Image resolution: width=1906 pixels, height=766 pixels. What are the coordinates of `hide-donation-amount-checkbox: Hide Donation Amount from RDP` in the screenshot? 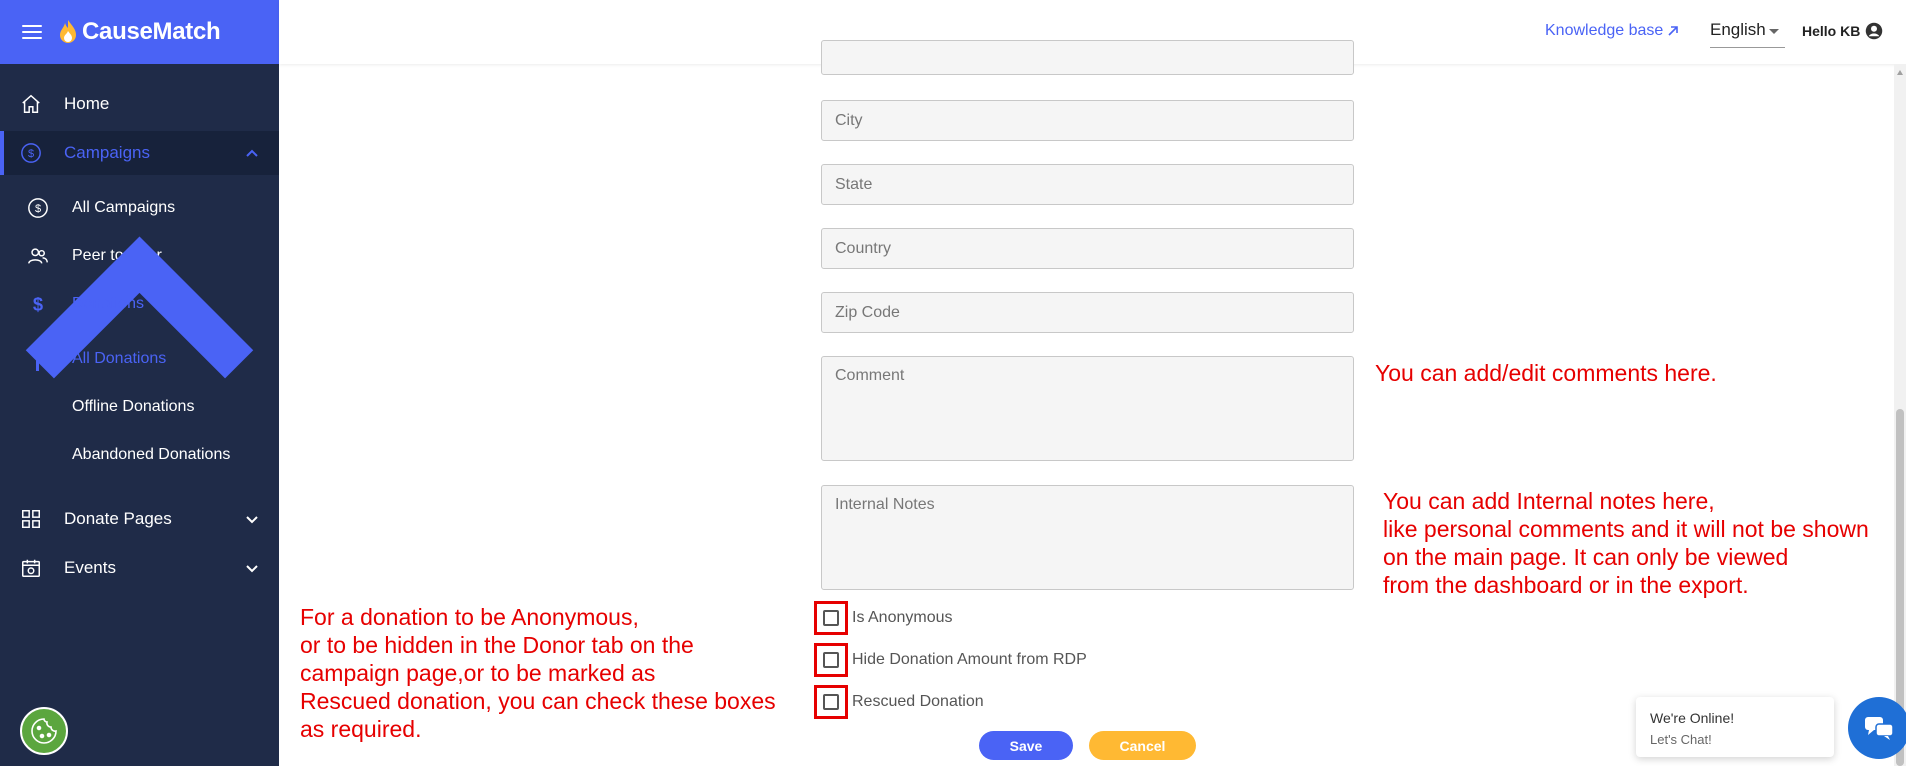 It's located at (950, 660).